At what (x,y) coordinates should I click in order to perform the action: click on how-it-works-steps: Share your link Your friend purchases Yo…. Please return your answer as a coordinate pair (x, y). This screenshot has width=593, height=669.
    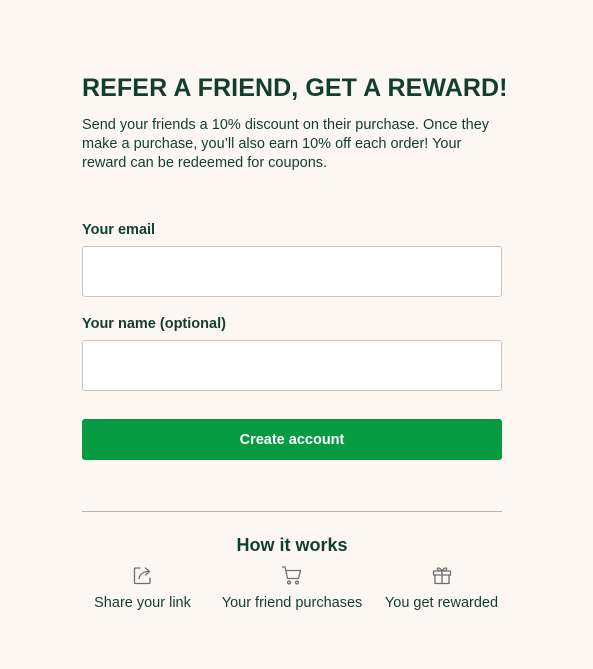
    Looking at the image, I should click on (292, 588).